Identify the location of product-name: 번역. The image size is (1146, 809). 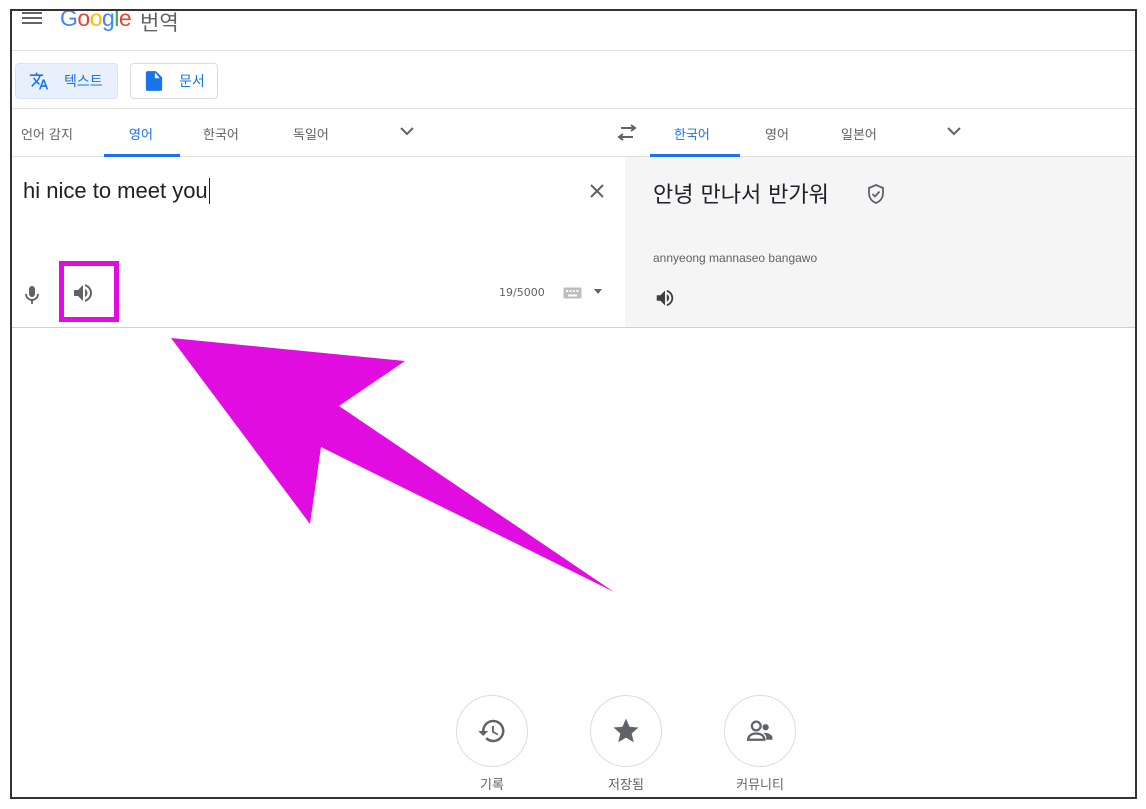
(159, 23).